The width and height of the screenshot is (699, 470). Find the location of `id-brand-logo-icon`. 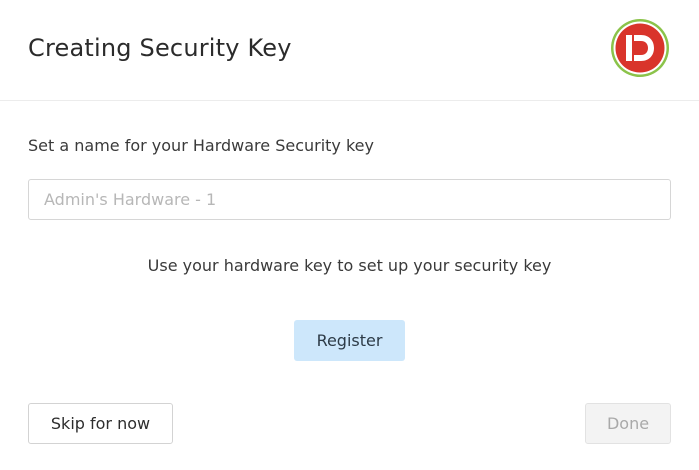

id-brand-logo-icon is located at coordinates (640, 48).